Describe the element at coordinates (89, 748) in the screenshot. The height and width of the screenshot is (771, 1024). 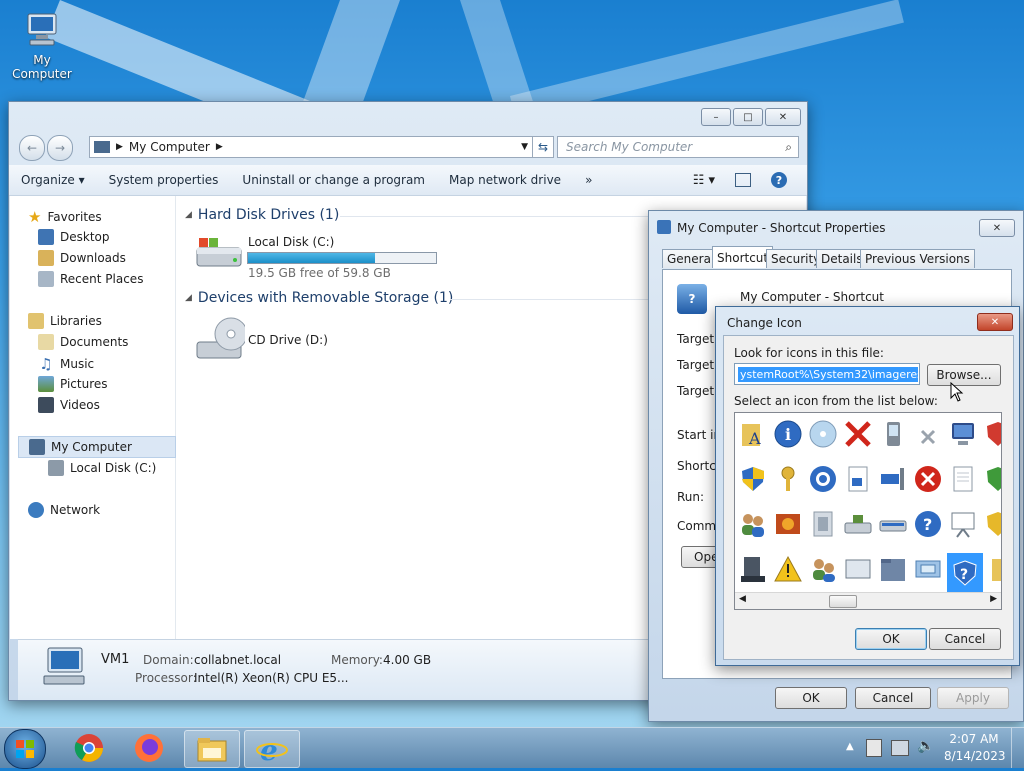
I see `taskbar-chrome` at that location.